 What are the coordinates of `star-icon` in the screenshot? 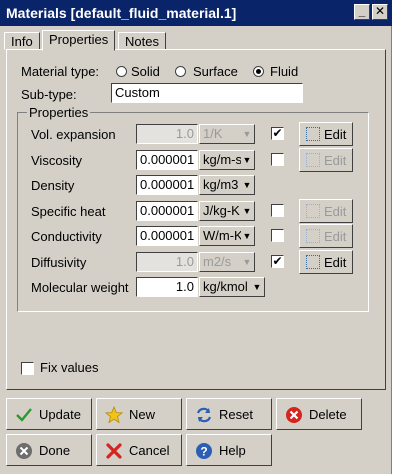 It's located at (114, 415).